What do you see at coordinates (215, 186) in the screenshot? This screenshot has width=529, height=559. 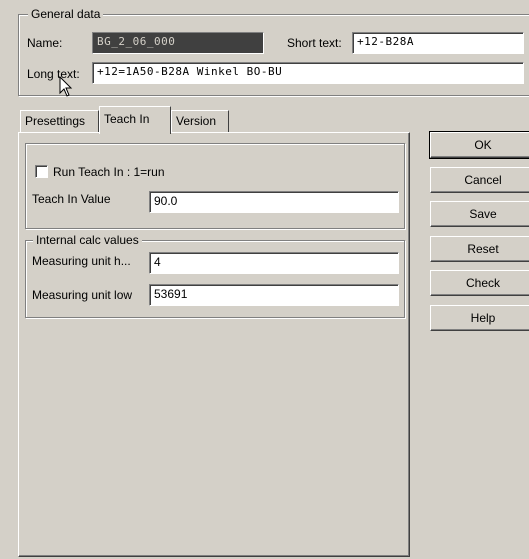 I see `teach-in-group` at bounding box center [215, 186].